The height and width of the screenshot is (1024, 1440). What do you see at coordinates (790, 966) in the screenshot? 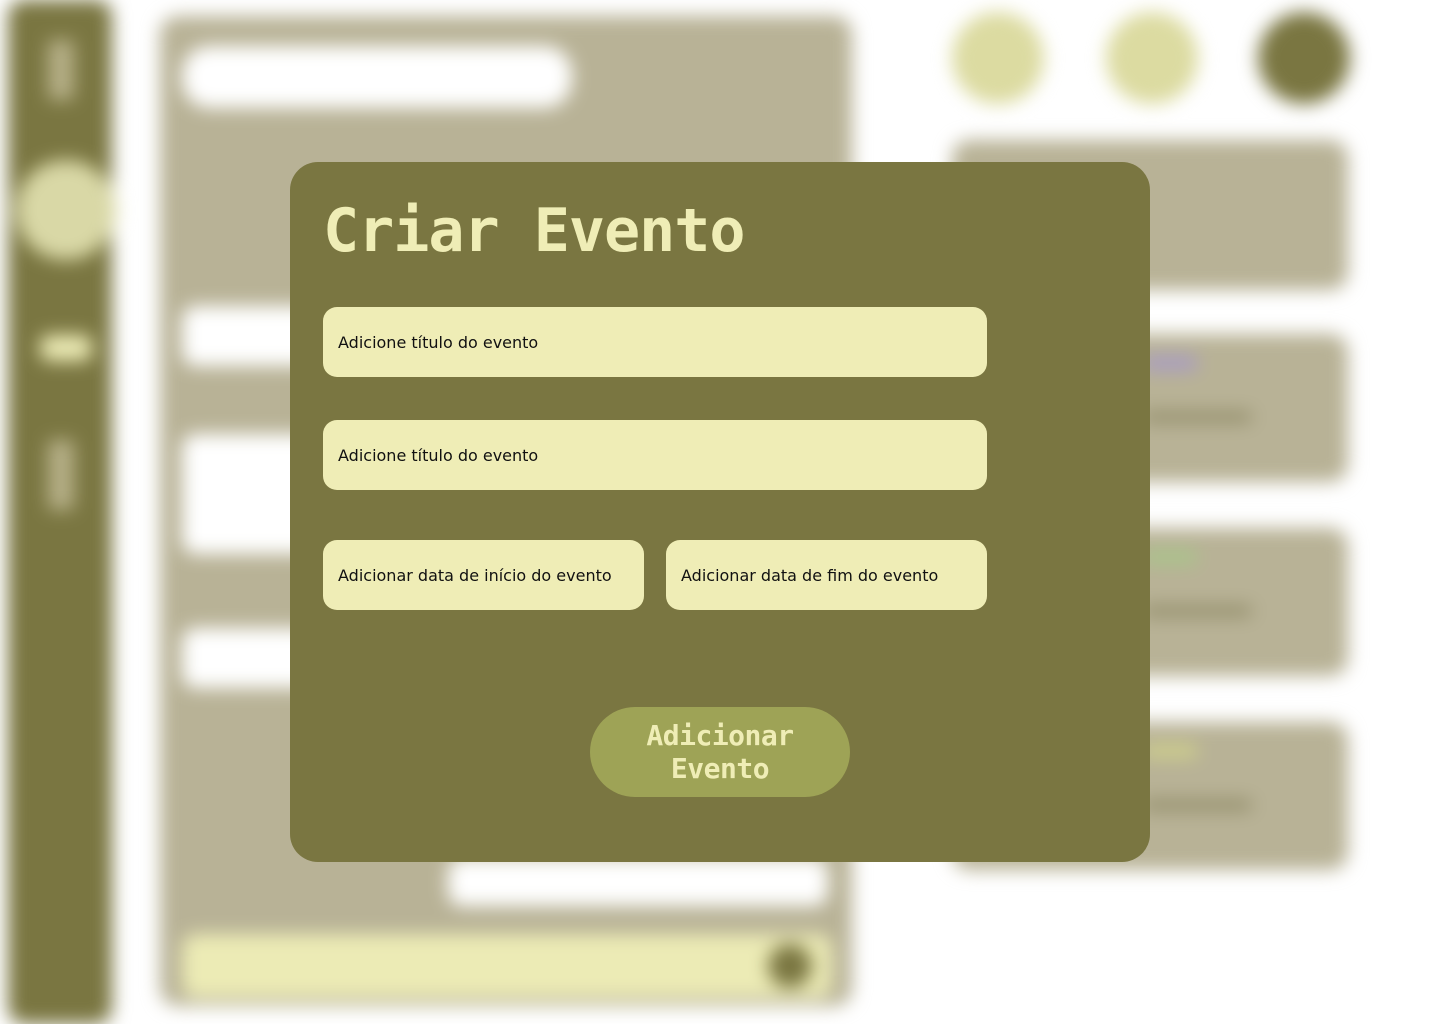
I see `send-icon` at bounding box center [790, 966].